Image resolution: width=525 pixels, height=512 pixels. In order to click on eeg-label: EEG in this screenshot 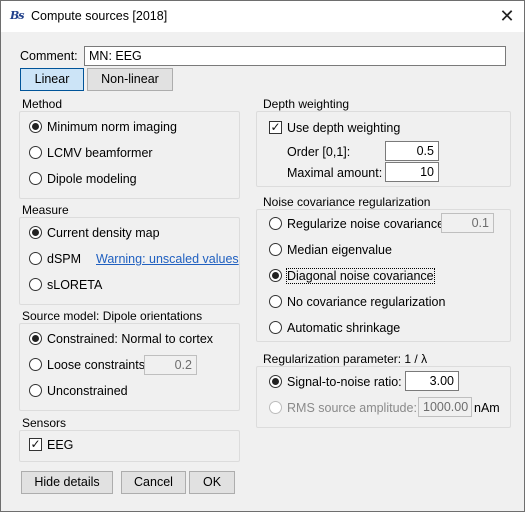, I will do `click(60, 445)`.